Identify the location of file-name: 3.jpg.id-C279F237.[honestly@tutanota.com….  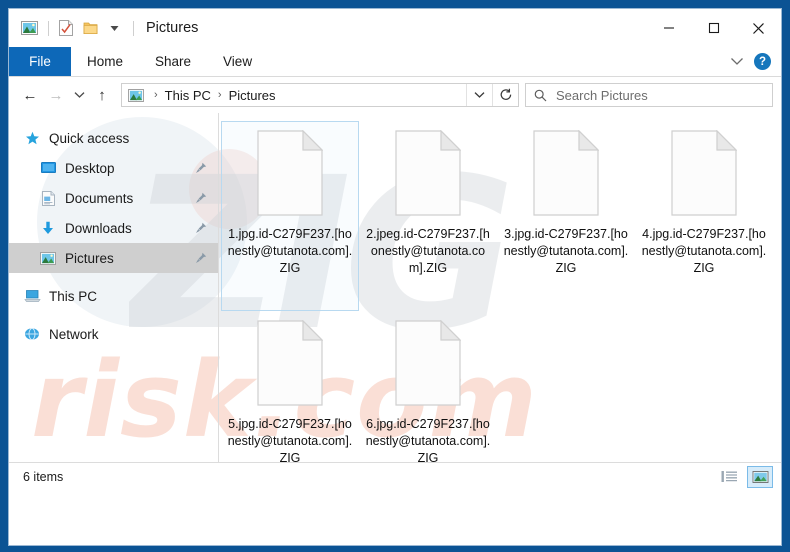
(566, 251).